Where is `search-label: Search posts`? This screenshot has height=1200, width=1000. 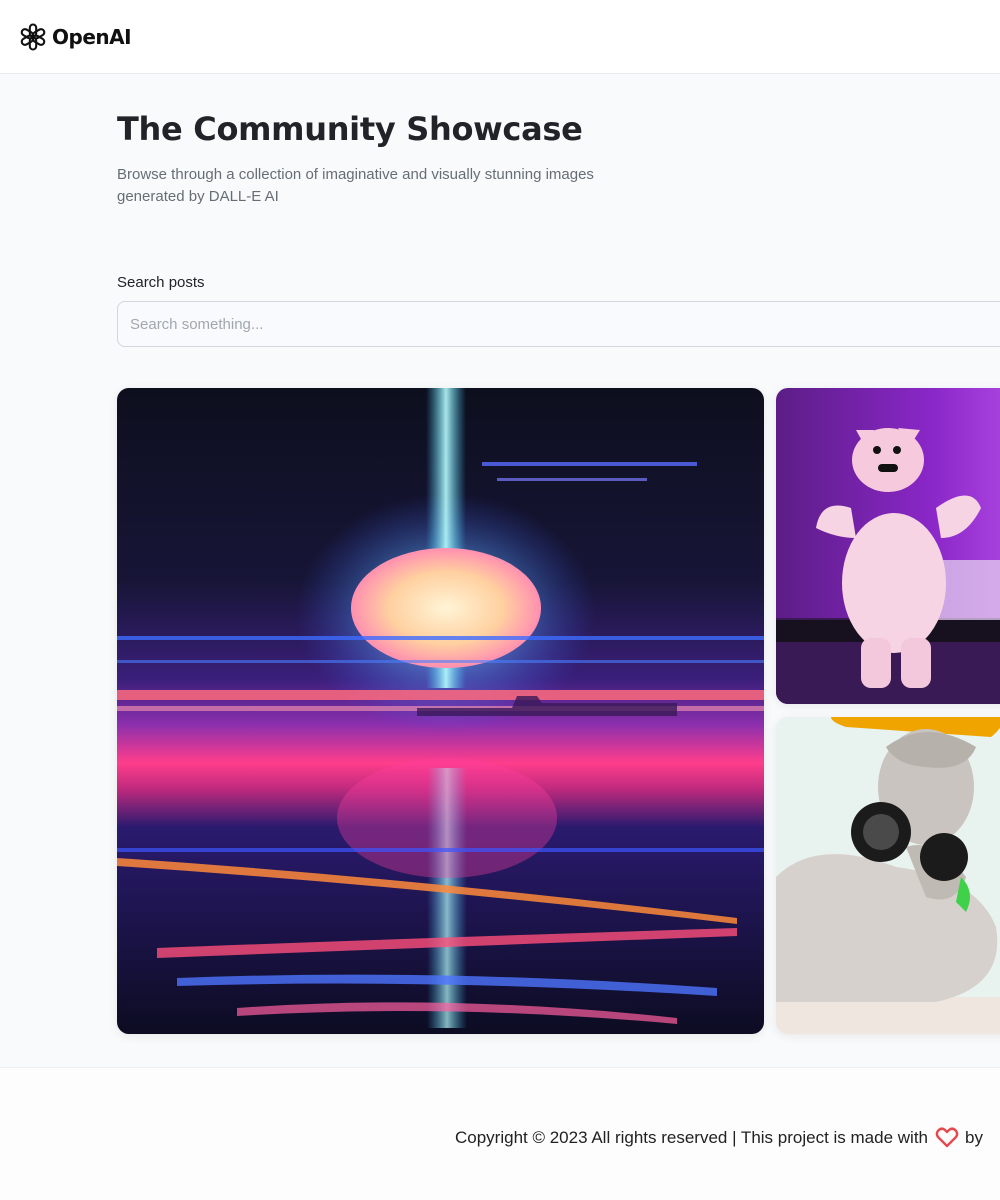 search-label: Search posts is located at coordinates (161, 282).